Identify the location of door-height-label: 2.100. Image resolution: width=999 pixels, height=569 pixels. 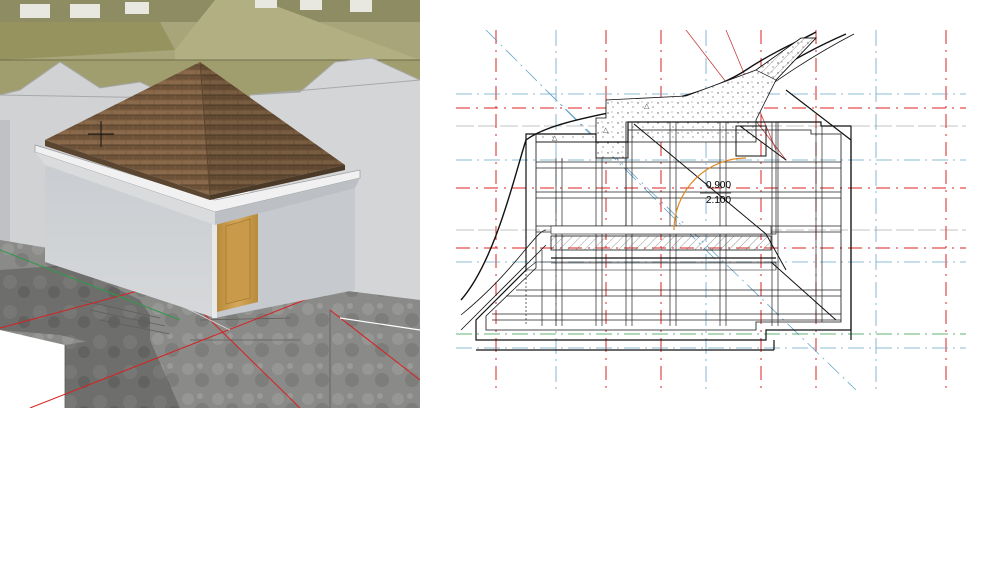
(719, 200).